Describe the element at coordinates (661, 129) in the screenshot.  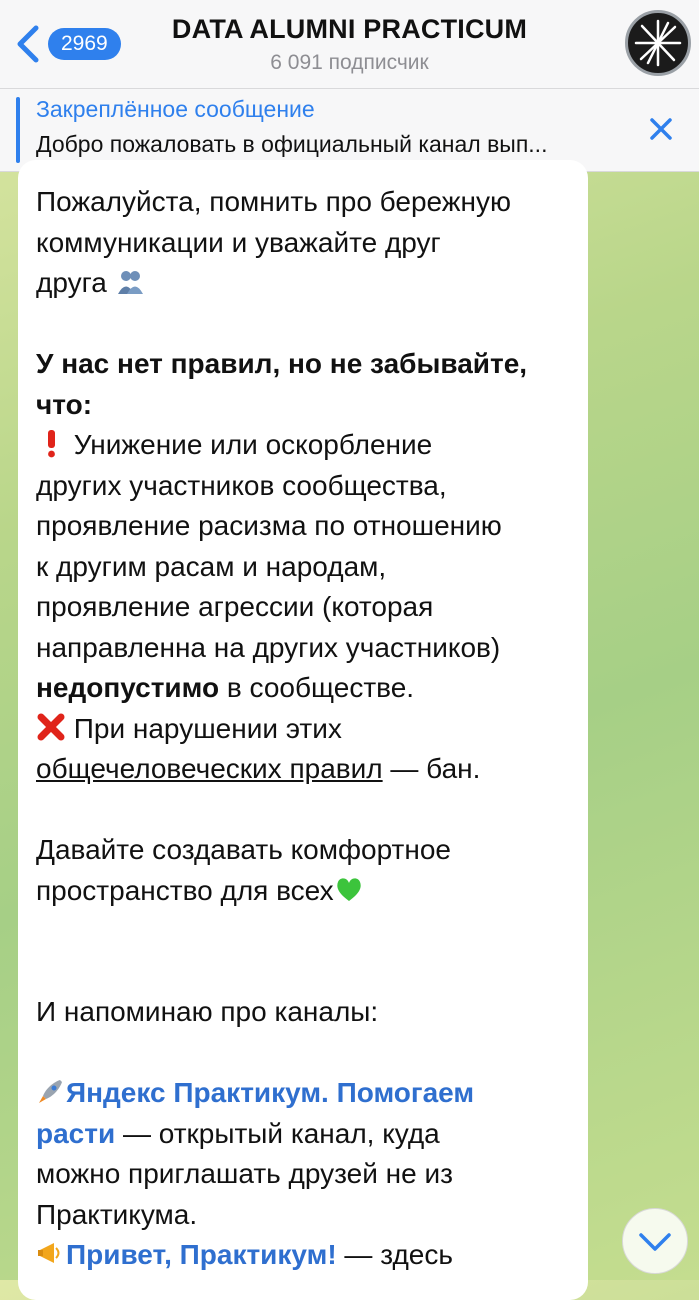
I see `close-icon` at that location.